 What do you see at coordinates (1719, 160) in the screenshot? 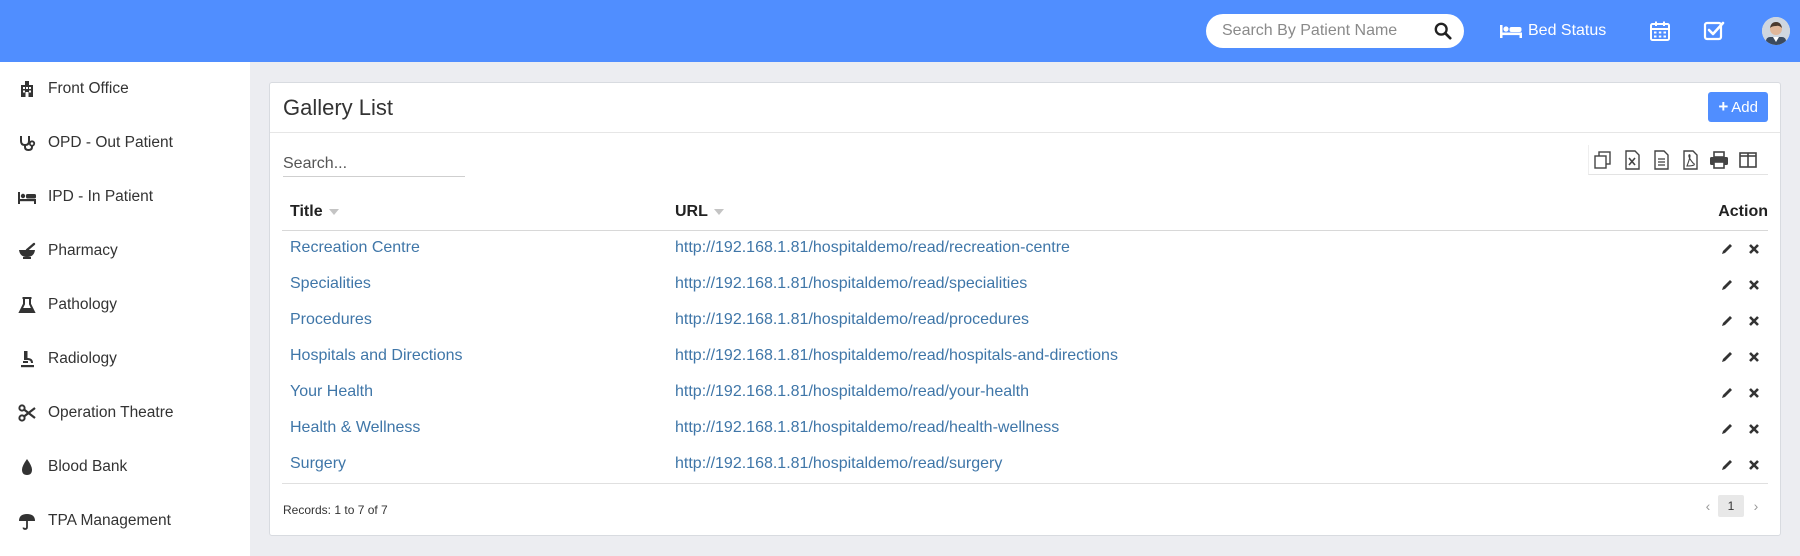
I see `print-icon` at bounding box center [1719, 160].